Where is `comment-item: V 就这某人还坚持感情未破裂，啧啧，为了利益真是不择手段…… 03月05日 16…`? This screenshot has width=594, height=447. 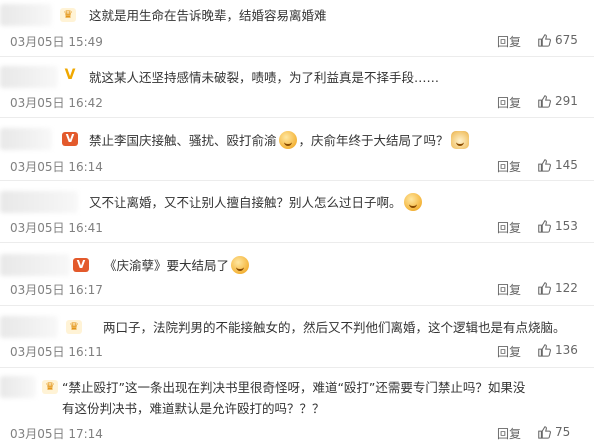
comment-item: V 就这某人还坚持感情未破裂，啧啧，为了利益真是不择手段…… 03月05日 16… is located at coordinates (297, 87).